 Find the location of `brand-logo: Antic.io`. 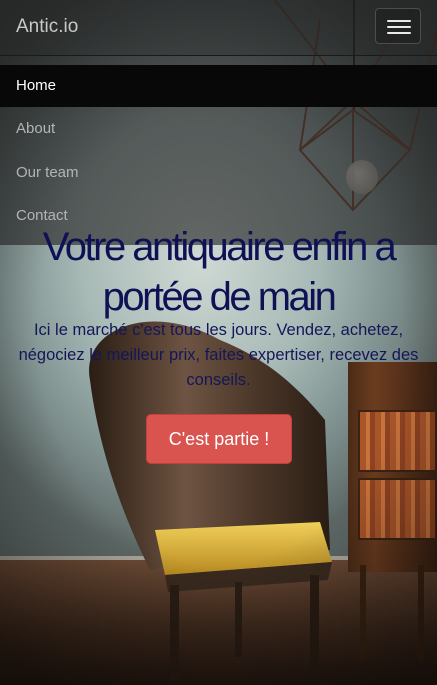

brand-logo: Antic.io is located at coordinates (47, 27).